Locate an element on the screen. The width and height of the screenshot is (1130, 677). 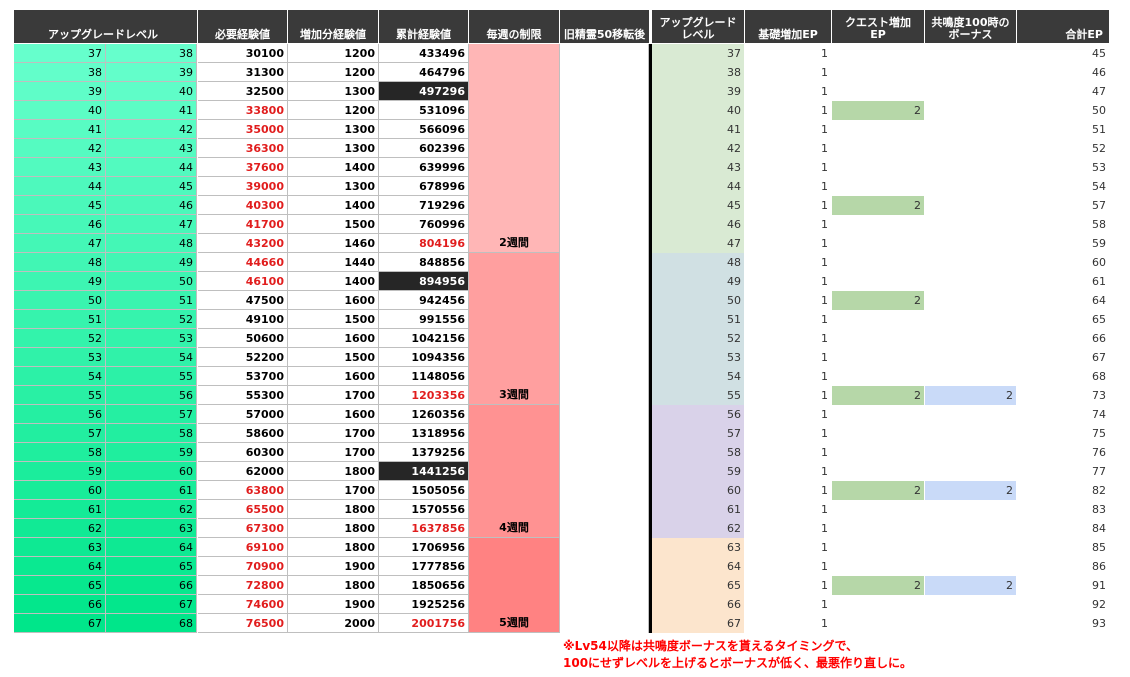
added-exp-cell: 1500 is located at coordinates (333, 357).